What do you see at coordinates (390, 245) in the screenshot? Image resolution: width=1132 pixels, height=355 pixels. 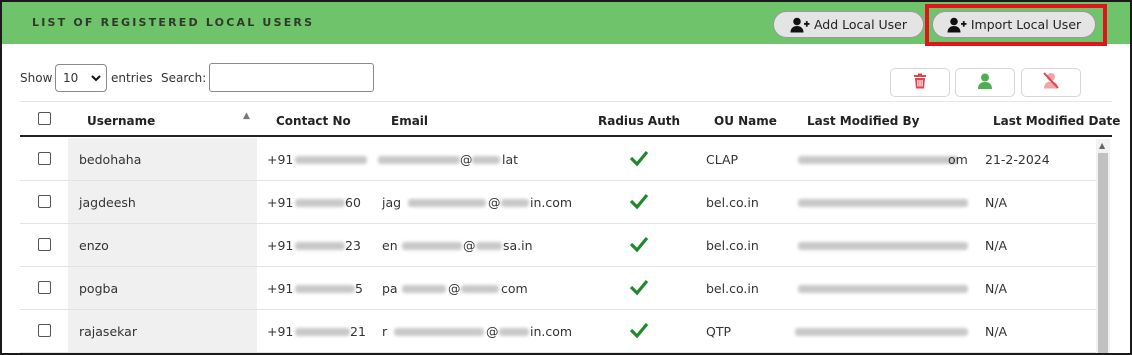 I see `email-prefix: en` at bounding box center [390, 245].